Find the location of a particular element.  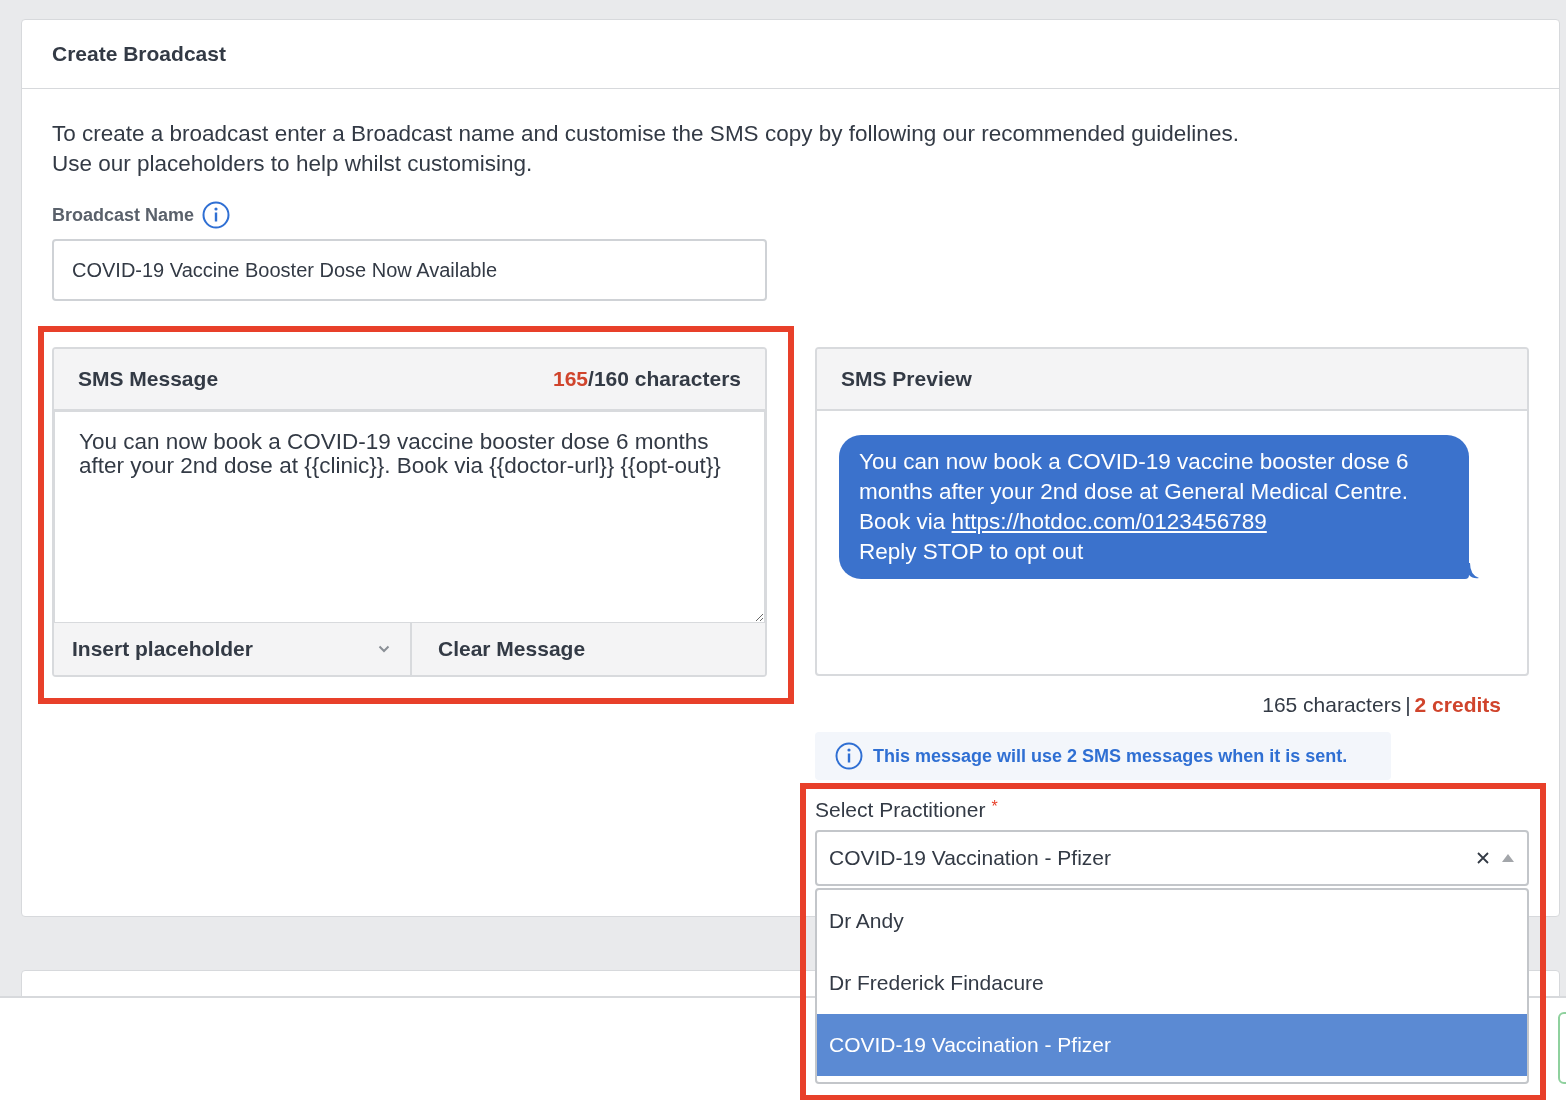

required-mark: * is located at coordinates (994, 807).